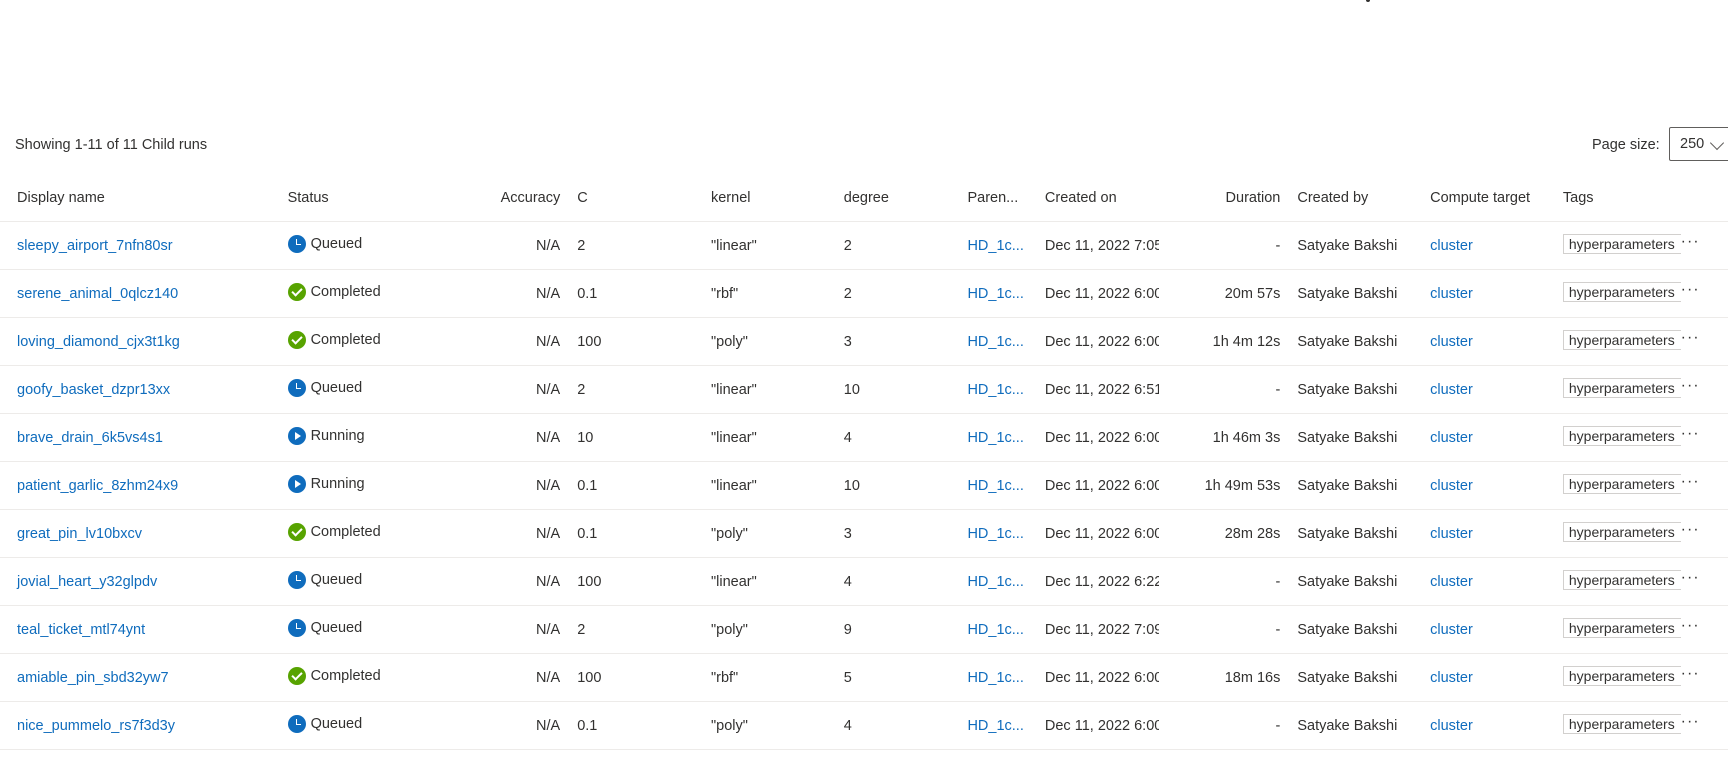  I want to click on status-text: Queued, so click(336, 723).